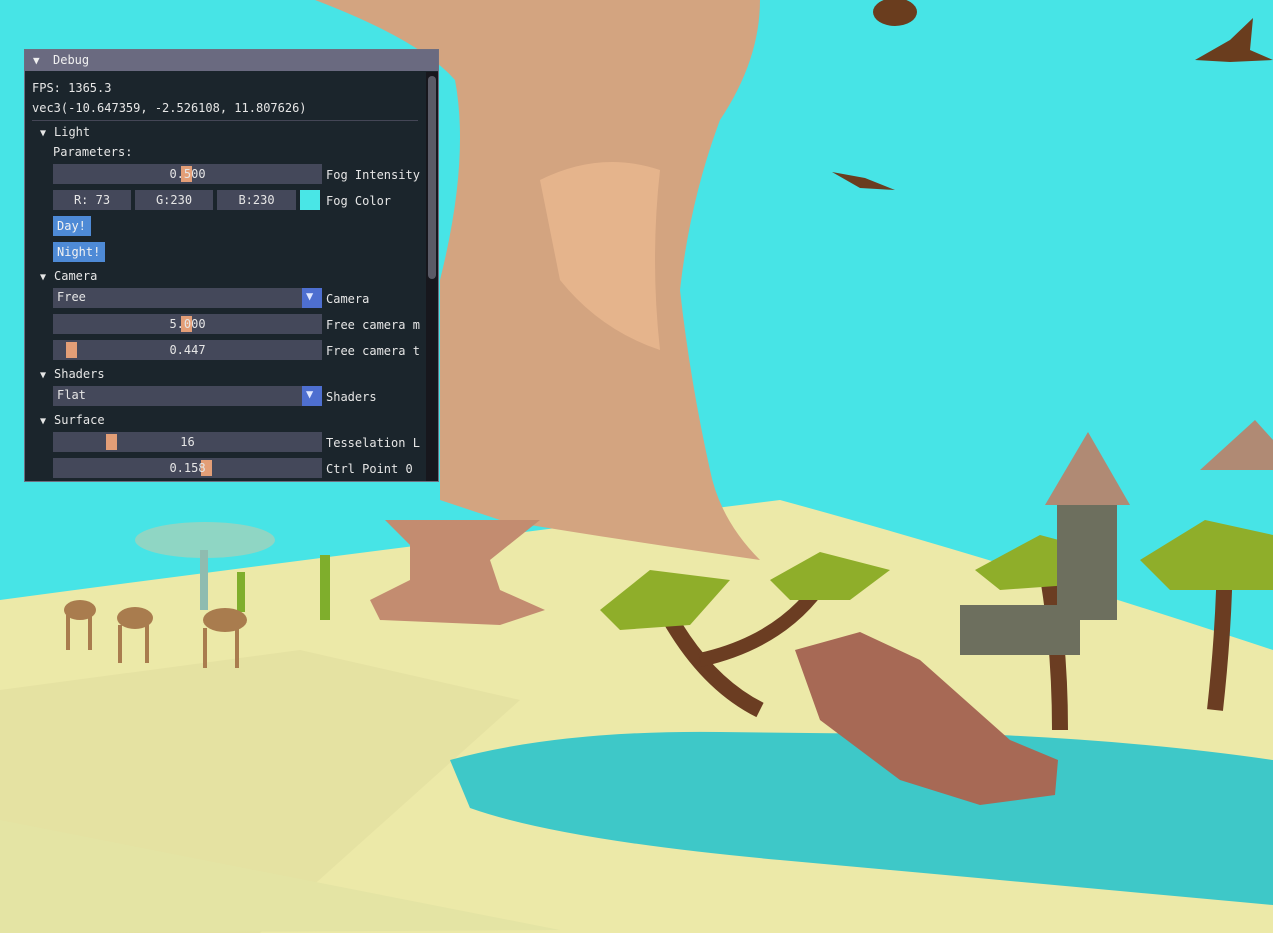  What do you see at coordinates (68, 277) in the screenshot?
I see `camera-header: ▼ Camera` at bounding box center [68, 277].